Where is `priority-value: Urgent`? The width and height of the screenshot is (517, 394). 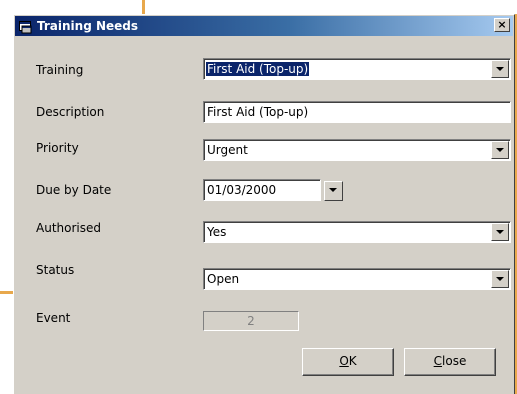
priority-value: Urgent is located at coordinates (227, 150).